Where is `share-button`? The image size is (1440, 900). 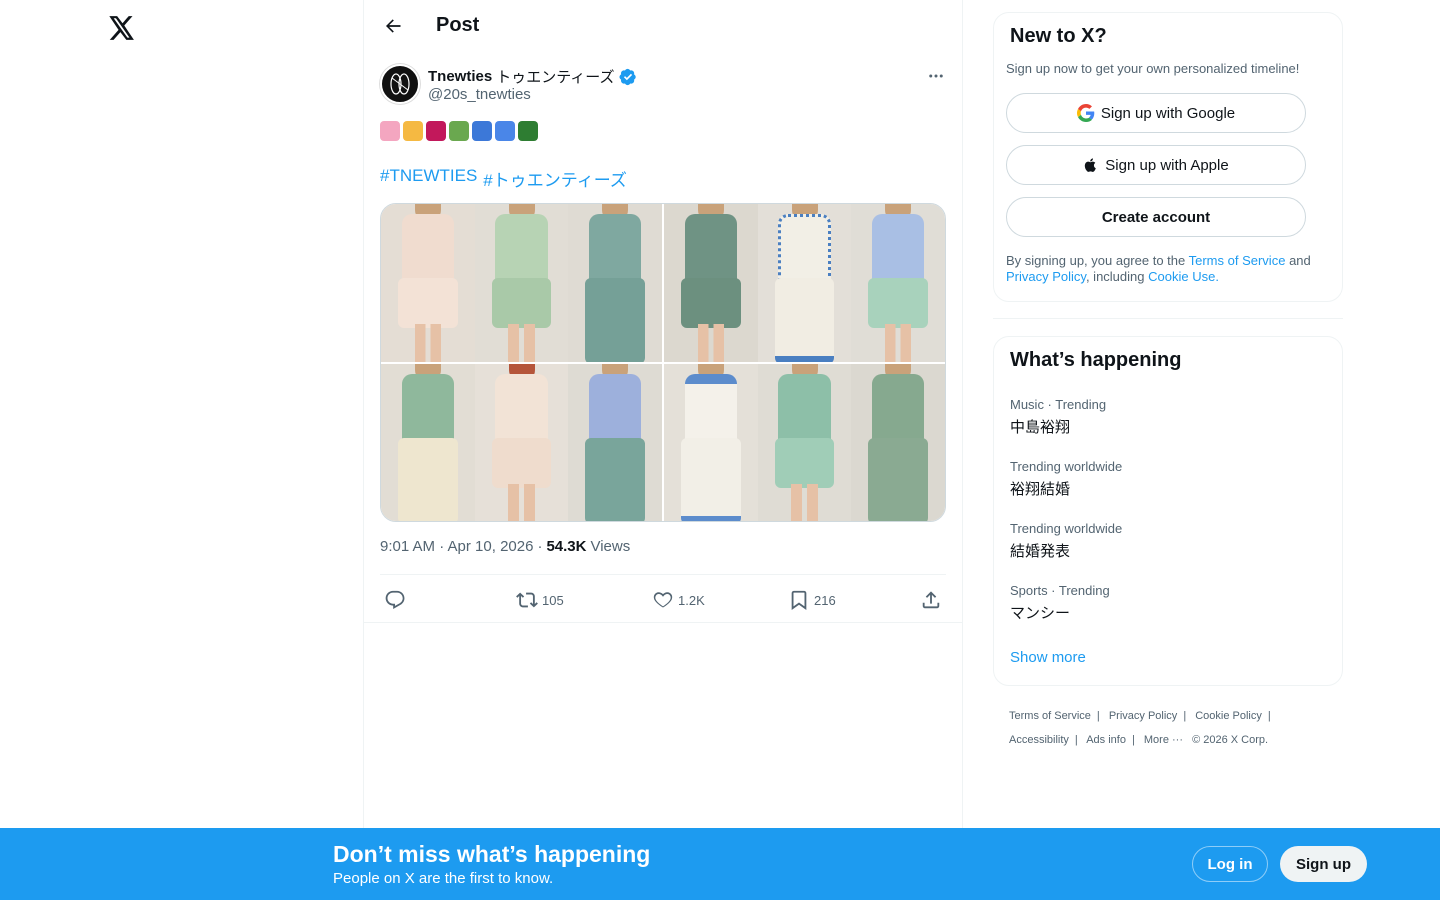 share-button is located at coordinates (931, 600).